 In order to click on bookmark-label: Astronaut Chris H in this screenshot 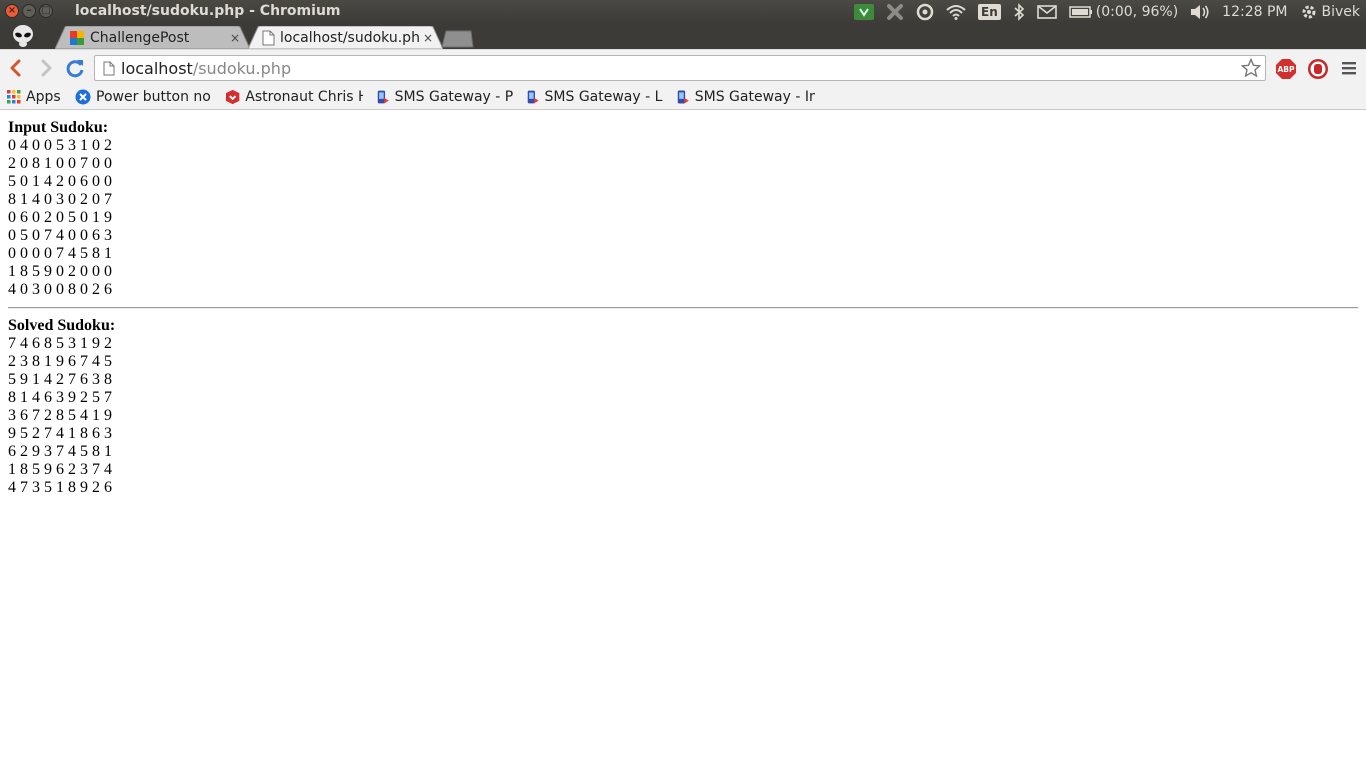, I will do `click(304, 97)`.